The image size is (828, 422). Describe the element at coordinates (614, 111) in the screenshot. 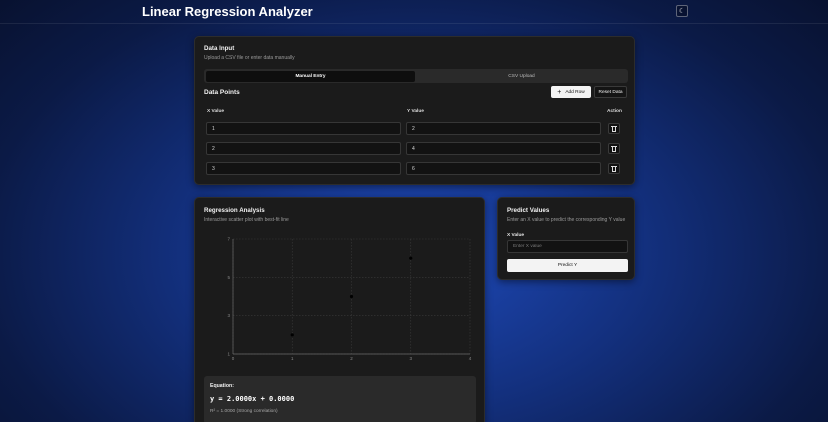

I see `column-header-action: Action` at that location.